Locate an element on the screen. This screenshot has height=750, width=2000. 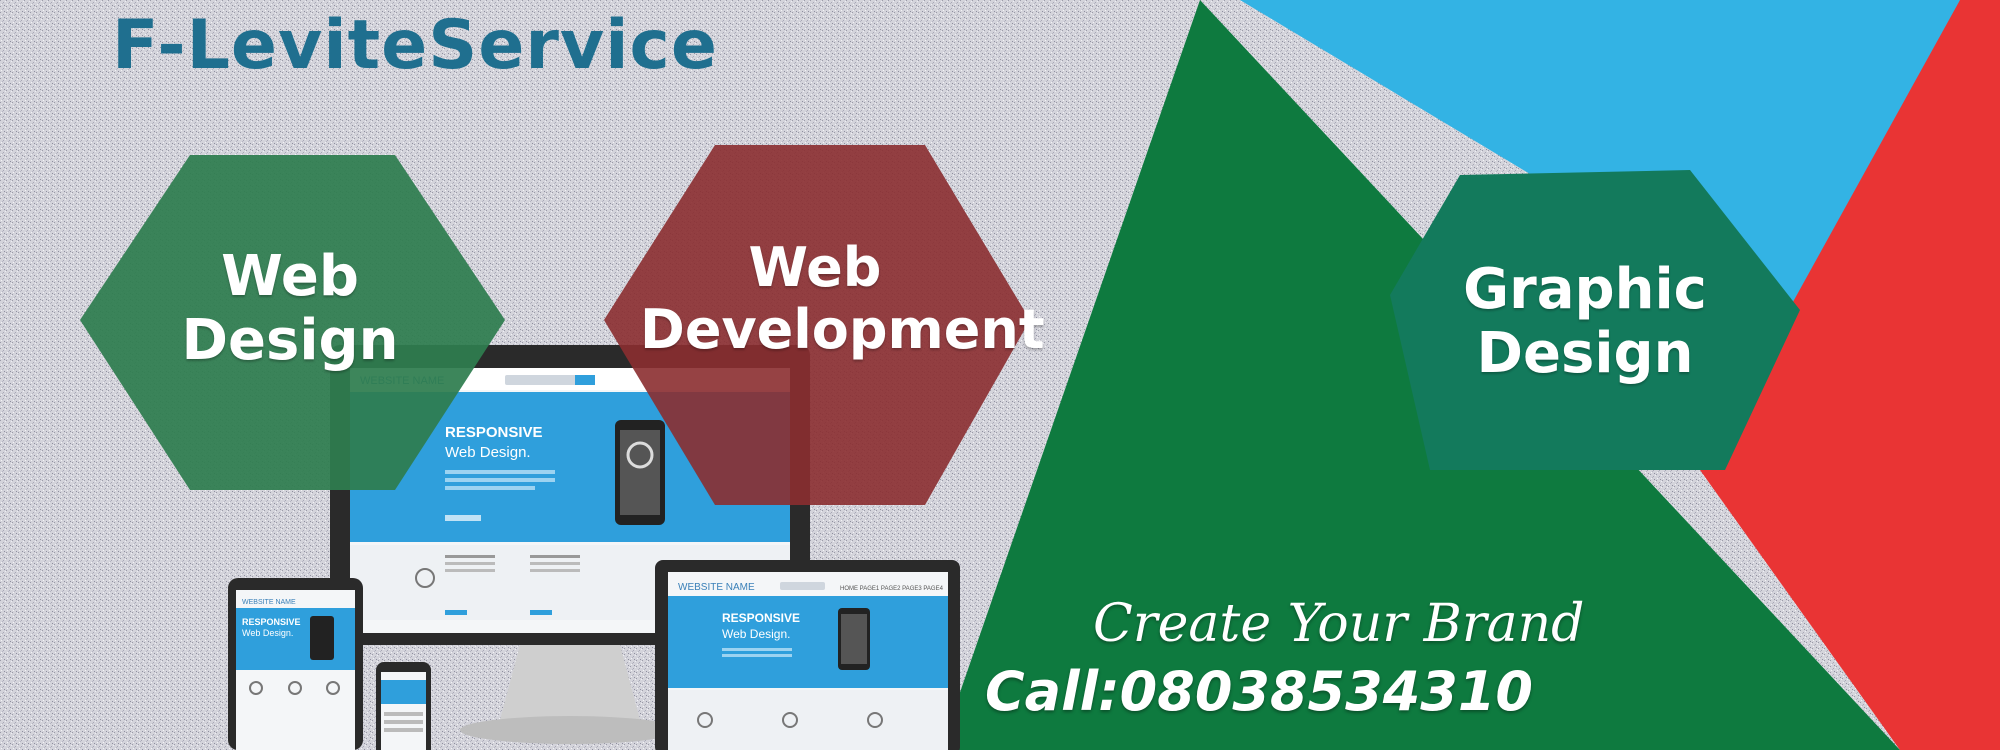
service-label-line1: Graphic is located at coordinates (1585, 289).